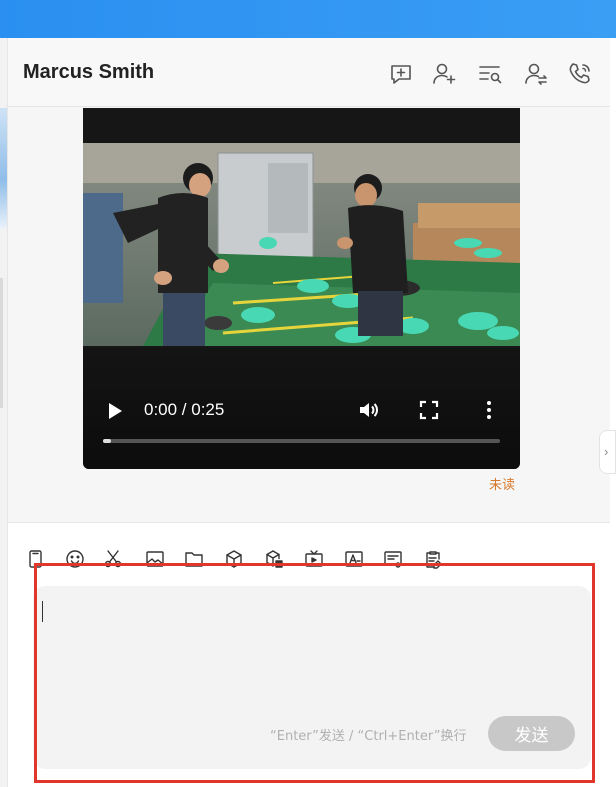 Image resolution: width=616 pixels, height=787 pixels. I want to click on unread-status: 未读, so click(502, 485).